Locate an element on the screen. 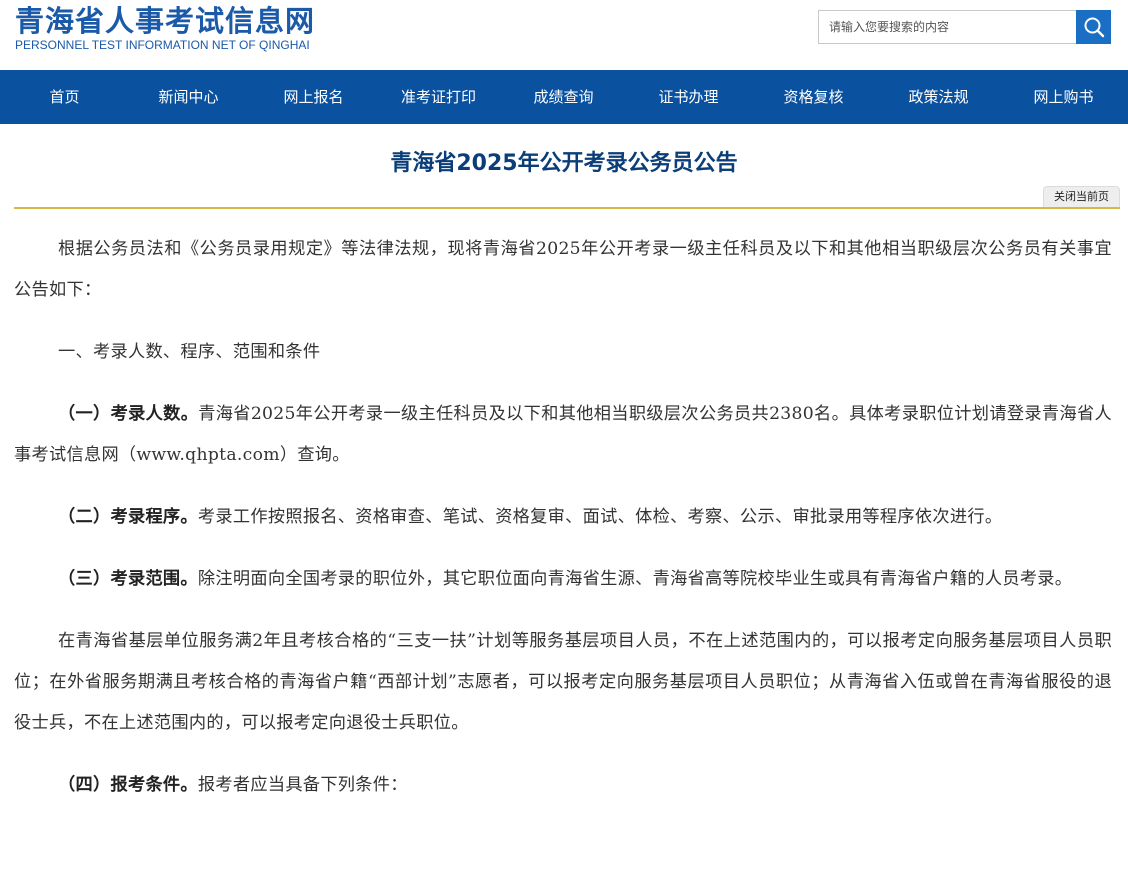 The image size is (1128, 869). nav-item-certificate: 证书办理 is located at coordinates (688, 97).